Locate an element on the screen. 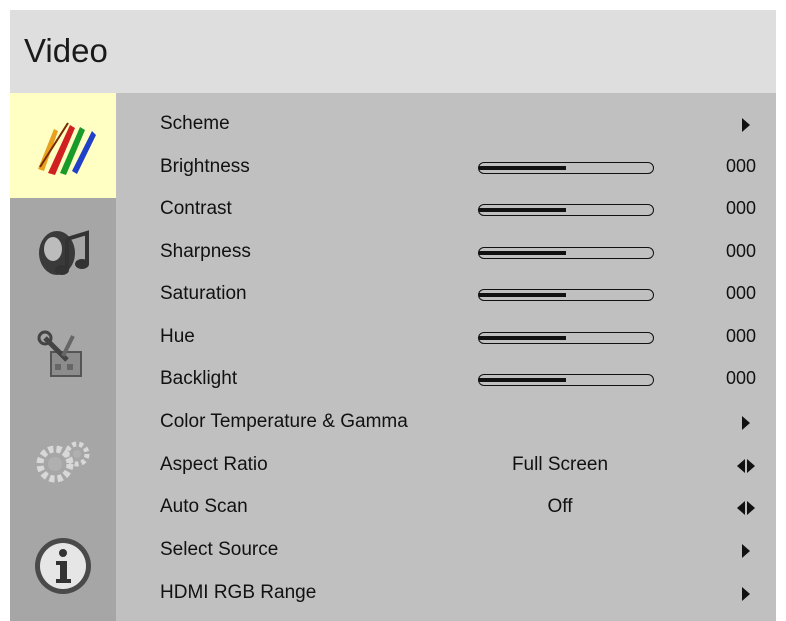 This screenshot has width=786, height=621. menu-item-contrast: Contrast 000 is located at coordinates (446, 210).